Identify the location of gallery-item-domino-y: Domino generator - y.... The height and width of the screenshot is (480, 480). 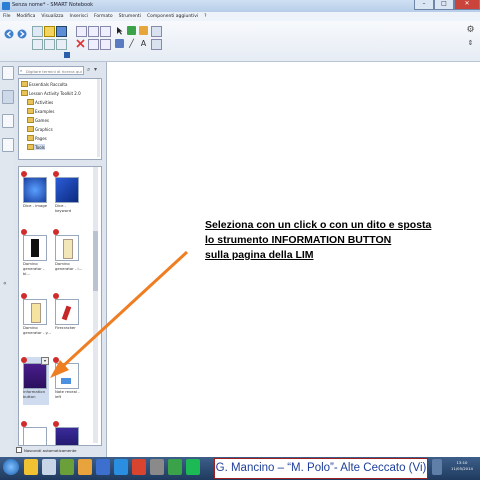
(36, 317).